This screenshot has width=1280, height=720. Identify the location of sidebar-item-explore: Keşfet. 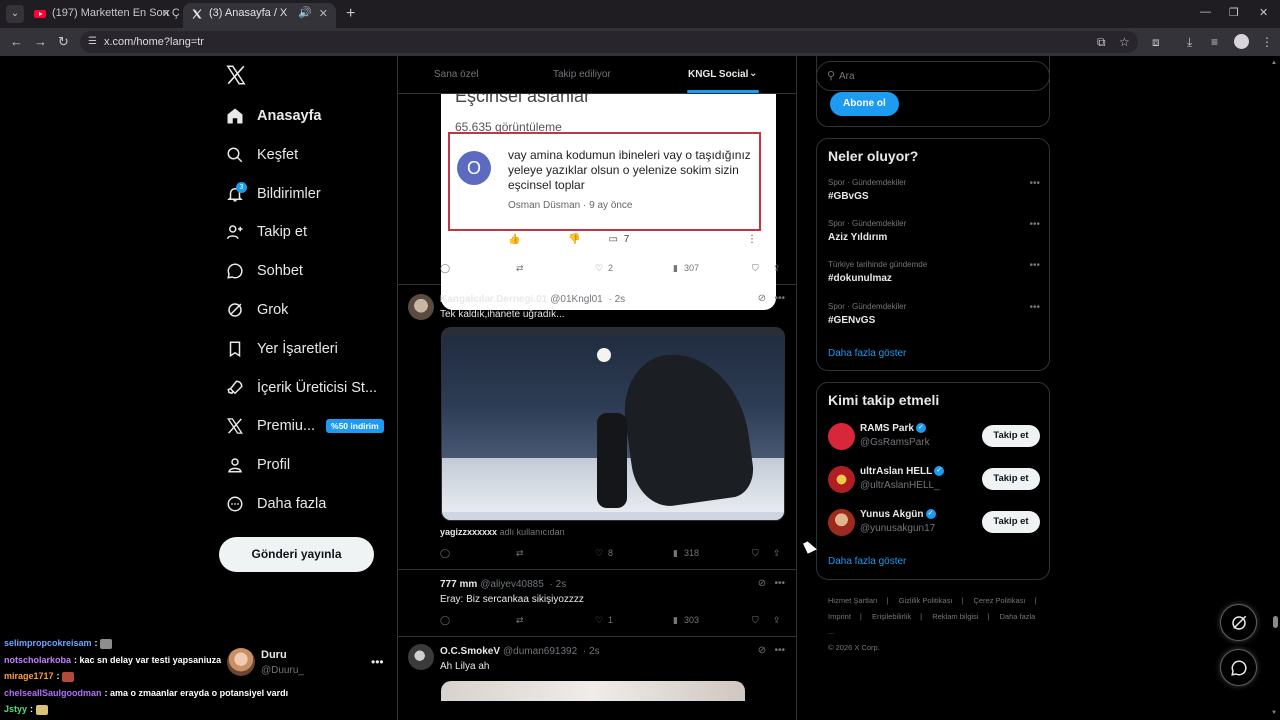
(260, 155).